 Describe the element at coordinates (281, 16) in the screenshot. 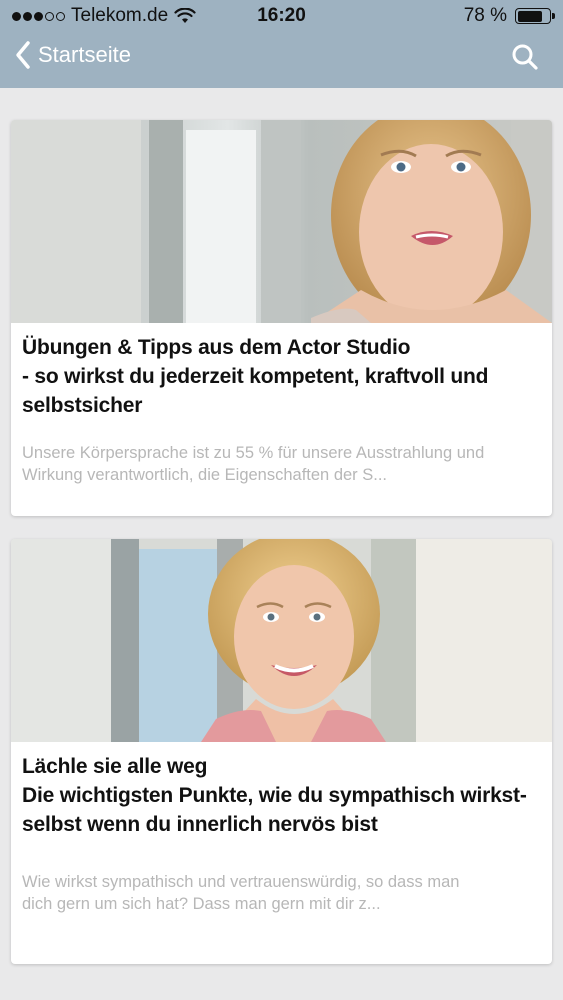

I see `status-bar: Telekom.de 16:20 78 %` at that location.